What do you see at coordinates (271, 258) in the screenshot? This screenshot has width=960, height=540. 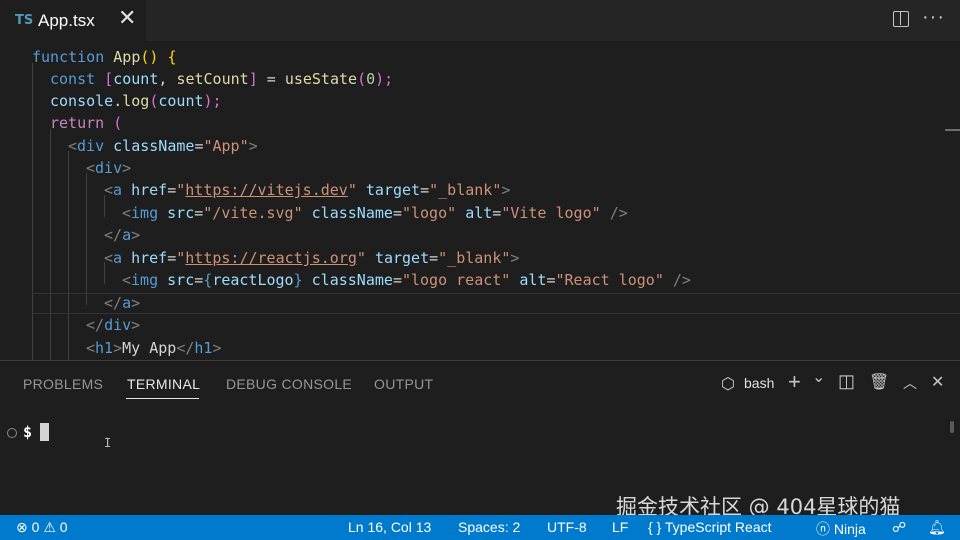 I see `code-link: https://reactjs.org` at bounding box center [271, 258].